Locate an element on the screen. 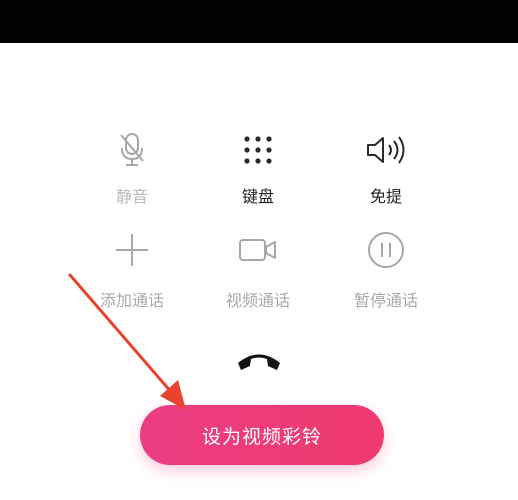  keypad-label: 键盘 is located at coordinates (257, 196).